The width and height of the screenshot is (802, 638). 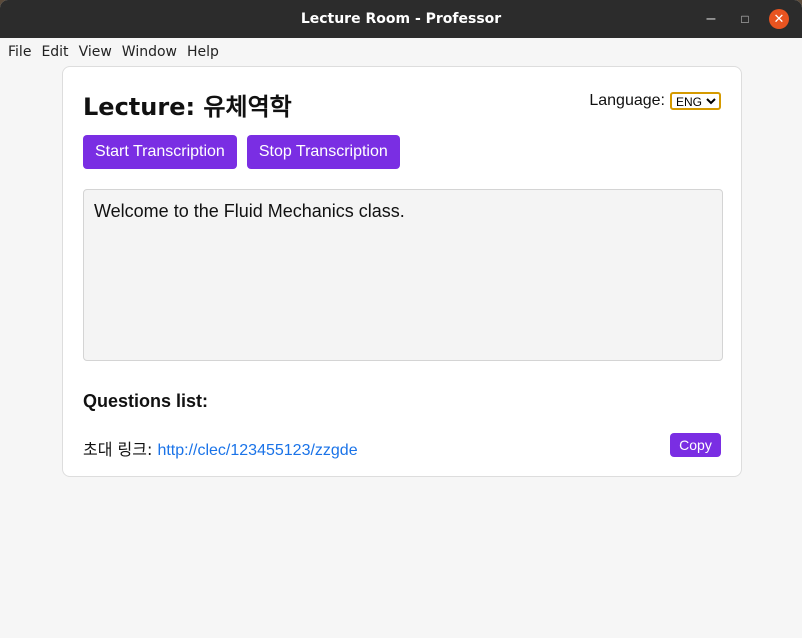 What do you see at coordinates (149, 52) in the screenshot?
I see `menu-window: Window` at bounding box center [149, 52].